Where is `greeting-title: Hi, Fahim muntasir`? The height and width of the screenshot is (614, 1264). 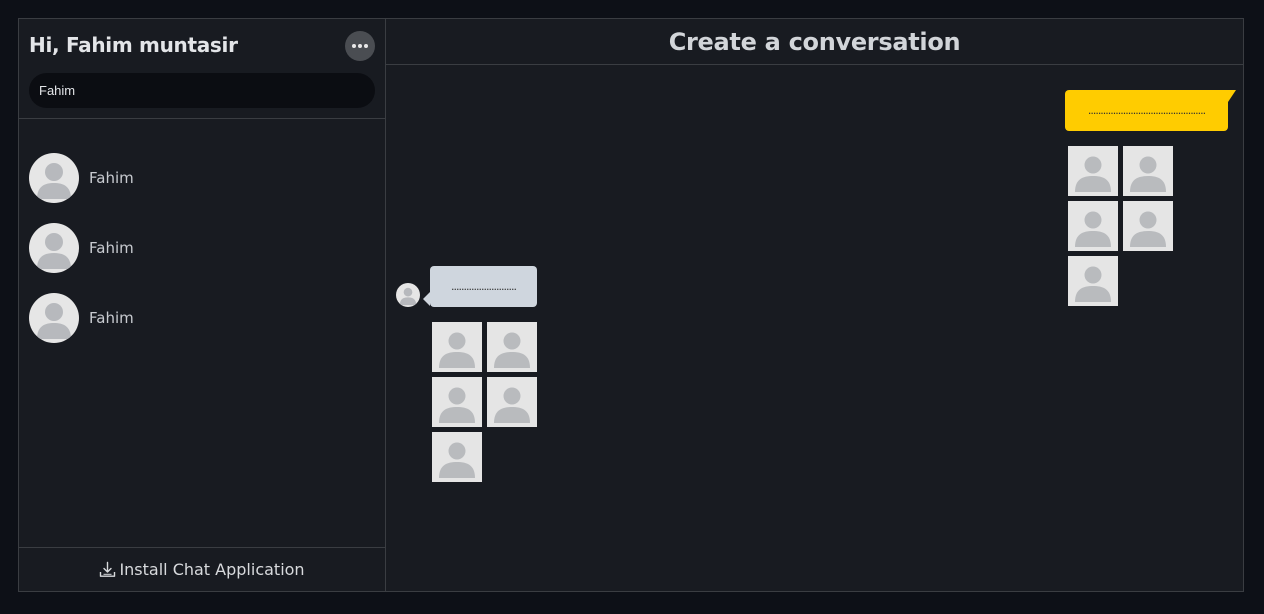 greeting-title: Hi, Fahim muntasir is located at coordinates (133, 45).